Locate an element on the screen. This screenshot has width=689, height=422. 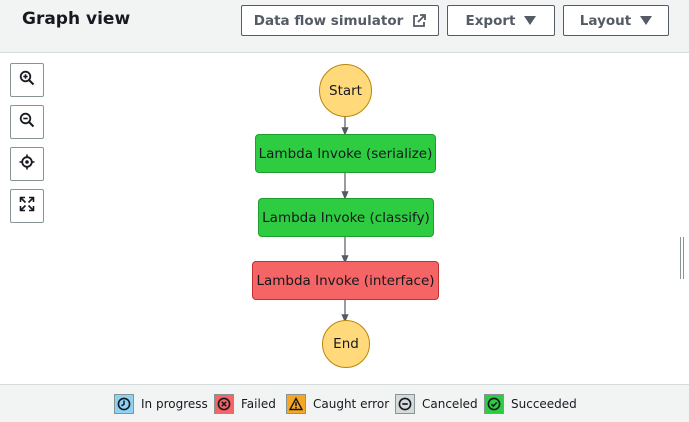
minus-circle-icon is located at coordinates (405, 404).